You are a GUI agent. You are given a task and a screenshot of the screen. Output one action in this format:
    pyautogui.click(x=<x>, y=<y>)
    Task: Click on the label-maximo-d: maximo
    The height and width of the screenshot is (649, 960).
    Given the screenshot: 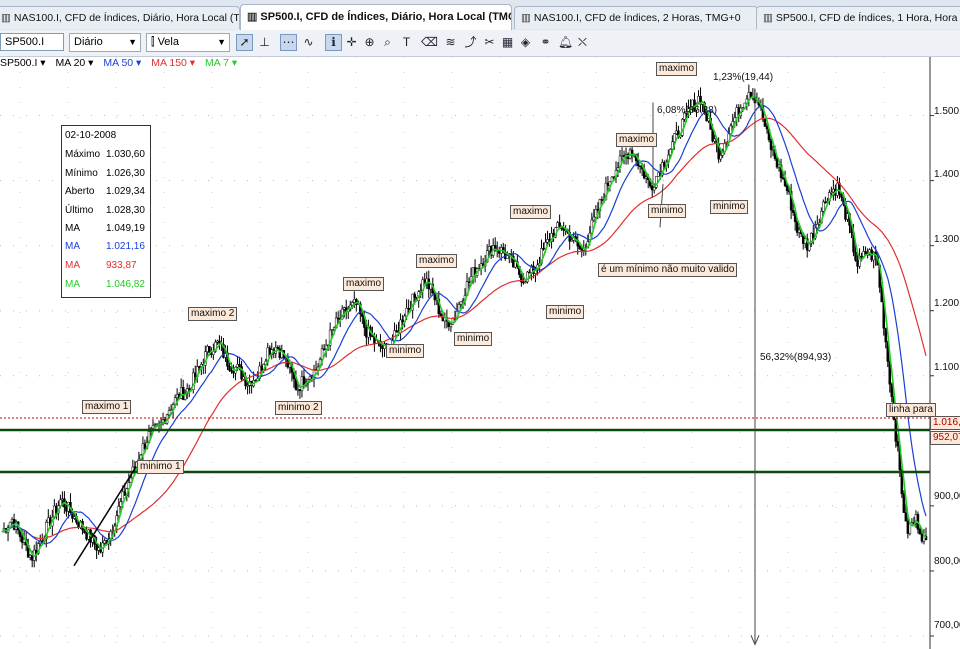 What is the action you would take?
    pyautogui.click(x=637, y=140)
    